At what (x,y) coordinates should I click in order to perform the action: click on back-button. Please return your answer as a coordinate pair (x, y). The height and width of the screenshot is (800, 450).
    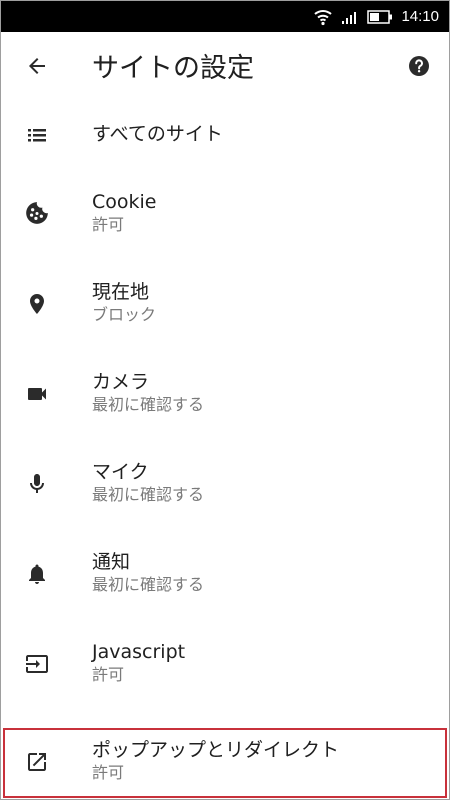
    Looking at the image, I should click on (37, 66).